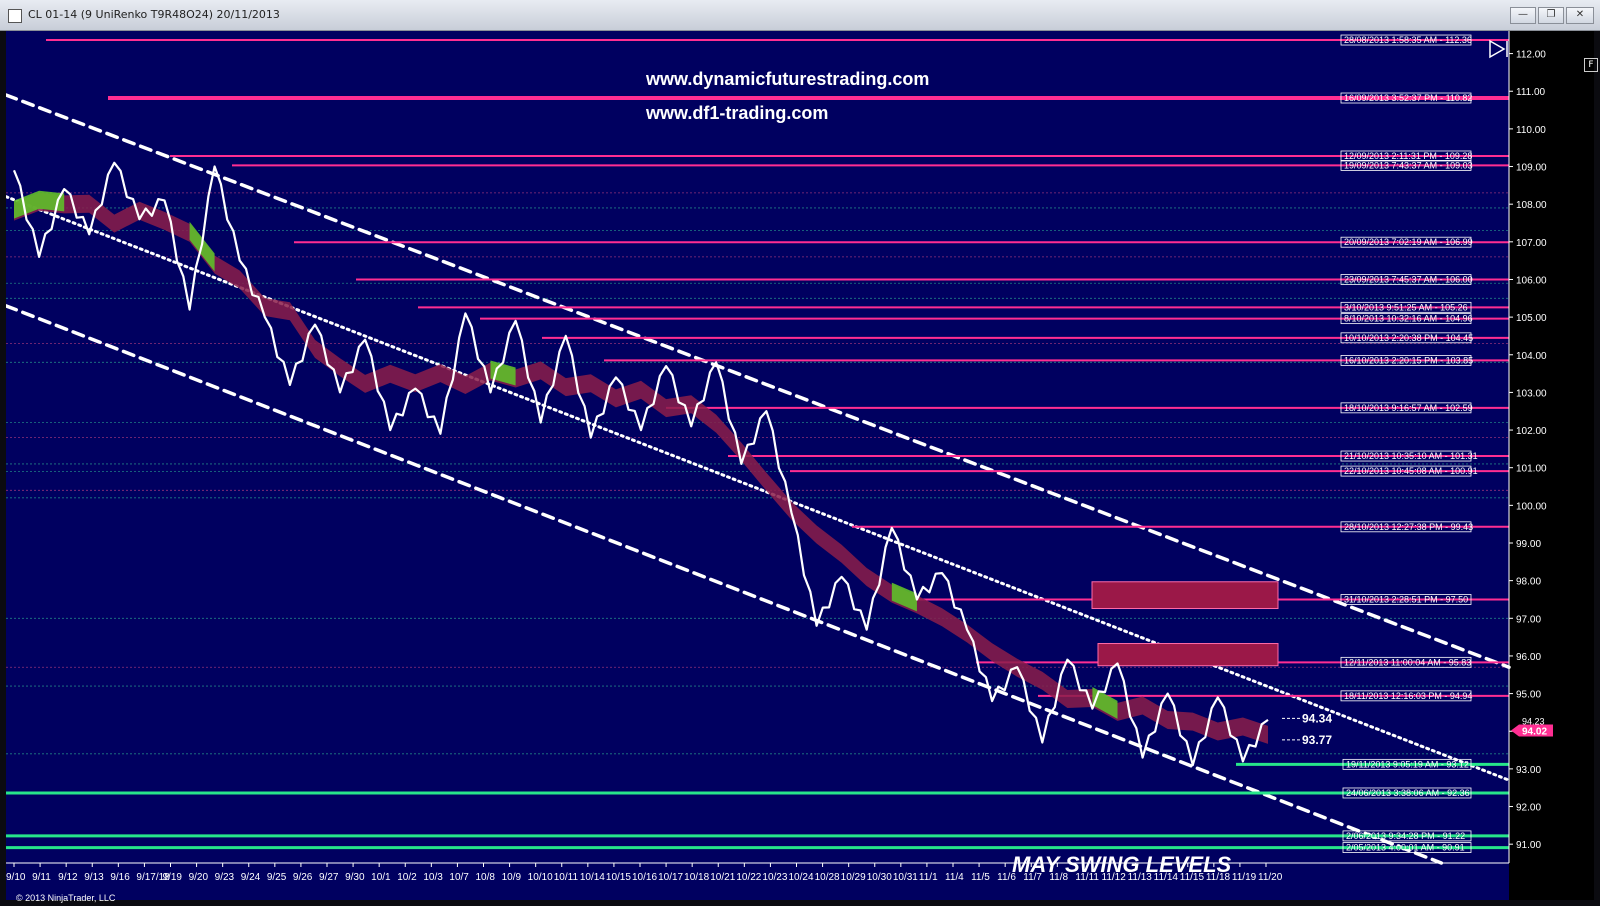  What do you see at coordinates (827, 877) in the screenshot?
I see `x-axis-label: 10/28` at bounding box center [827, 877].